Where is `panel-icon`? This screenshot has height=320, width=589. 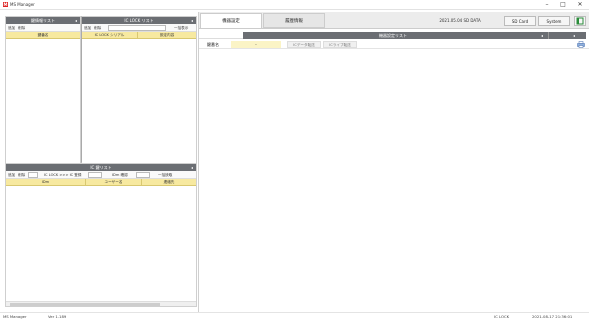 panel-icon is located at coordinates (580, 21).